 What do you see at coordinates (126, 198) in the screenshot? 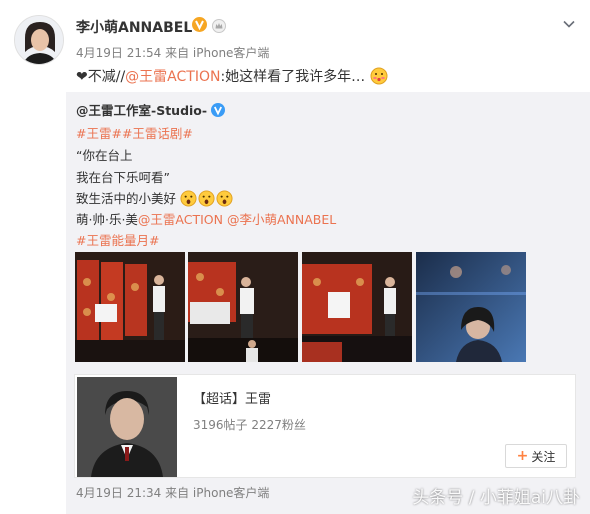
I see `repost-line-3-text: 致生活中的小美好` at bounding box center [126, 198].